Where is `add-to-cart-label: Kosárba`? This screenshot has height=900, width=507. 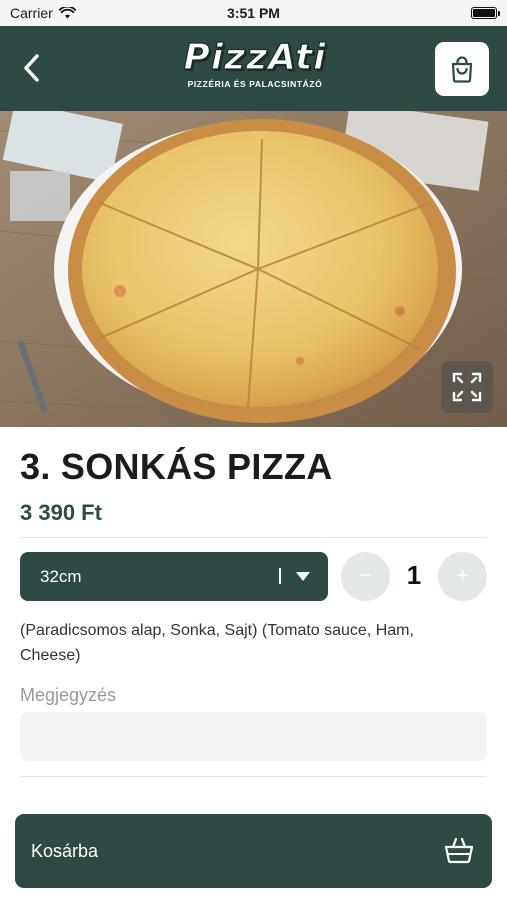 add-to-cart-label: Kosárba is located at coordinates (65, 851).